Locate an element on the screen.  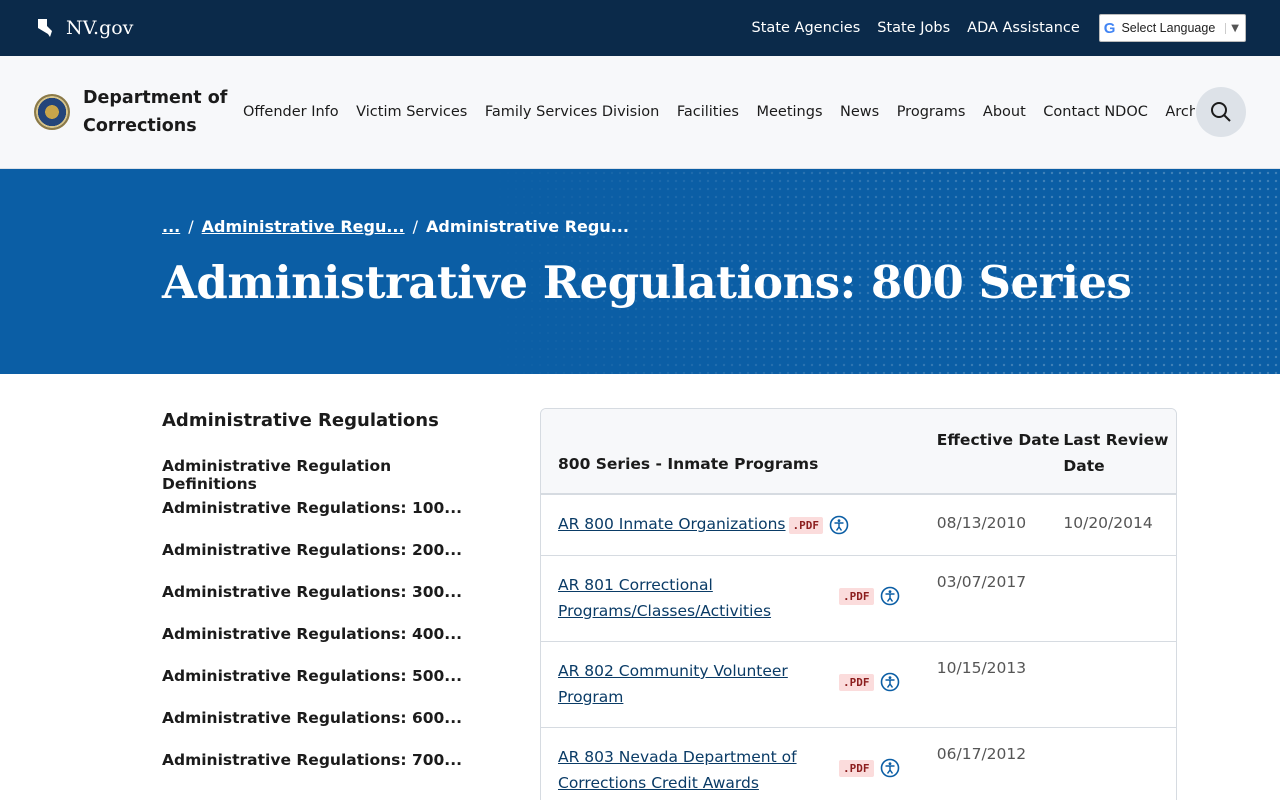
table-cell-effective: 08/13/2010 is located at coordinates (981, 523).